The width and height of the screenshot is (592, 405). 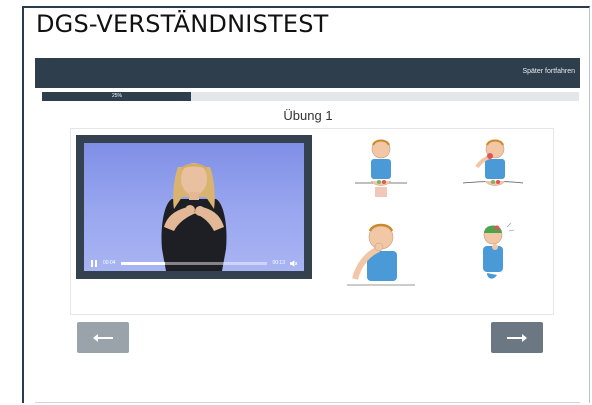 I want to click on exercise-title: Übung 1, so click(x=308, y=115).